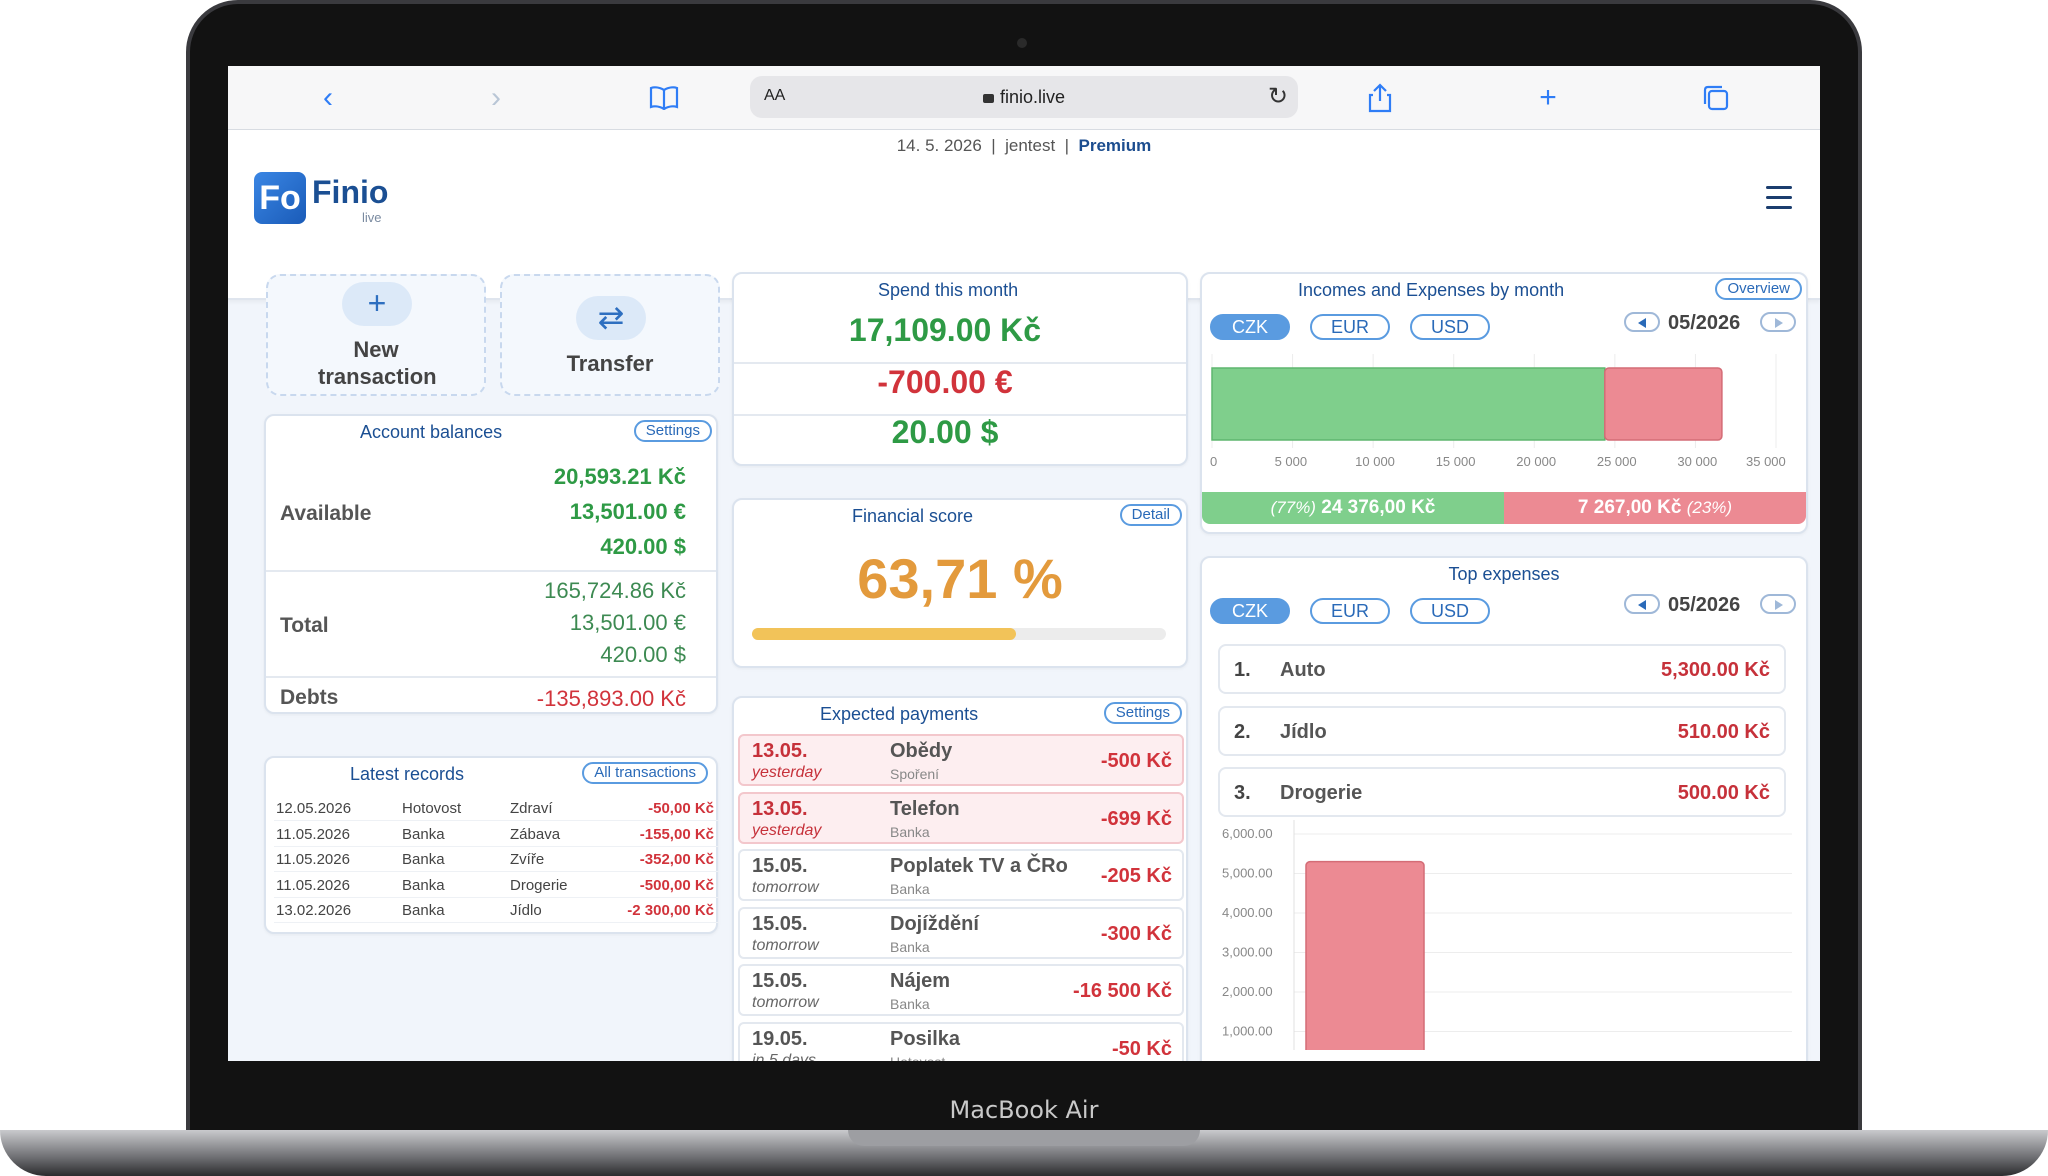 This screenshot has height=1176, width=2048. I want to click on y-tick-label: 3,000.00, so click(1247, 952).